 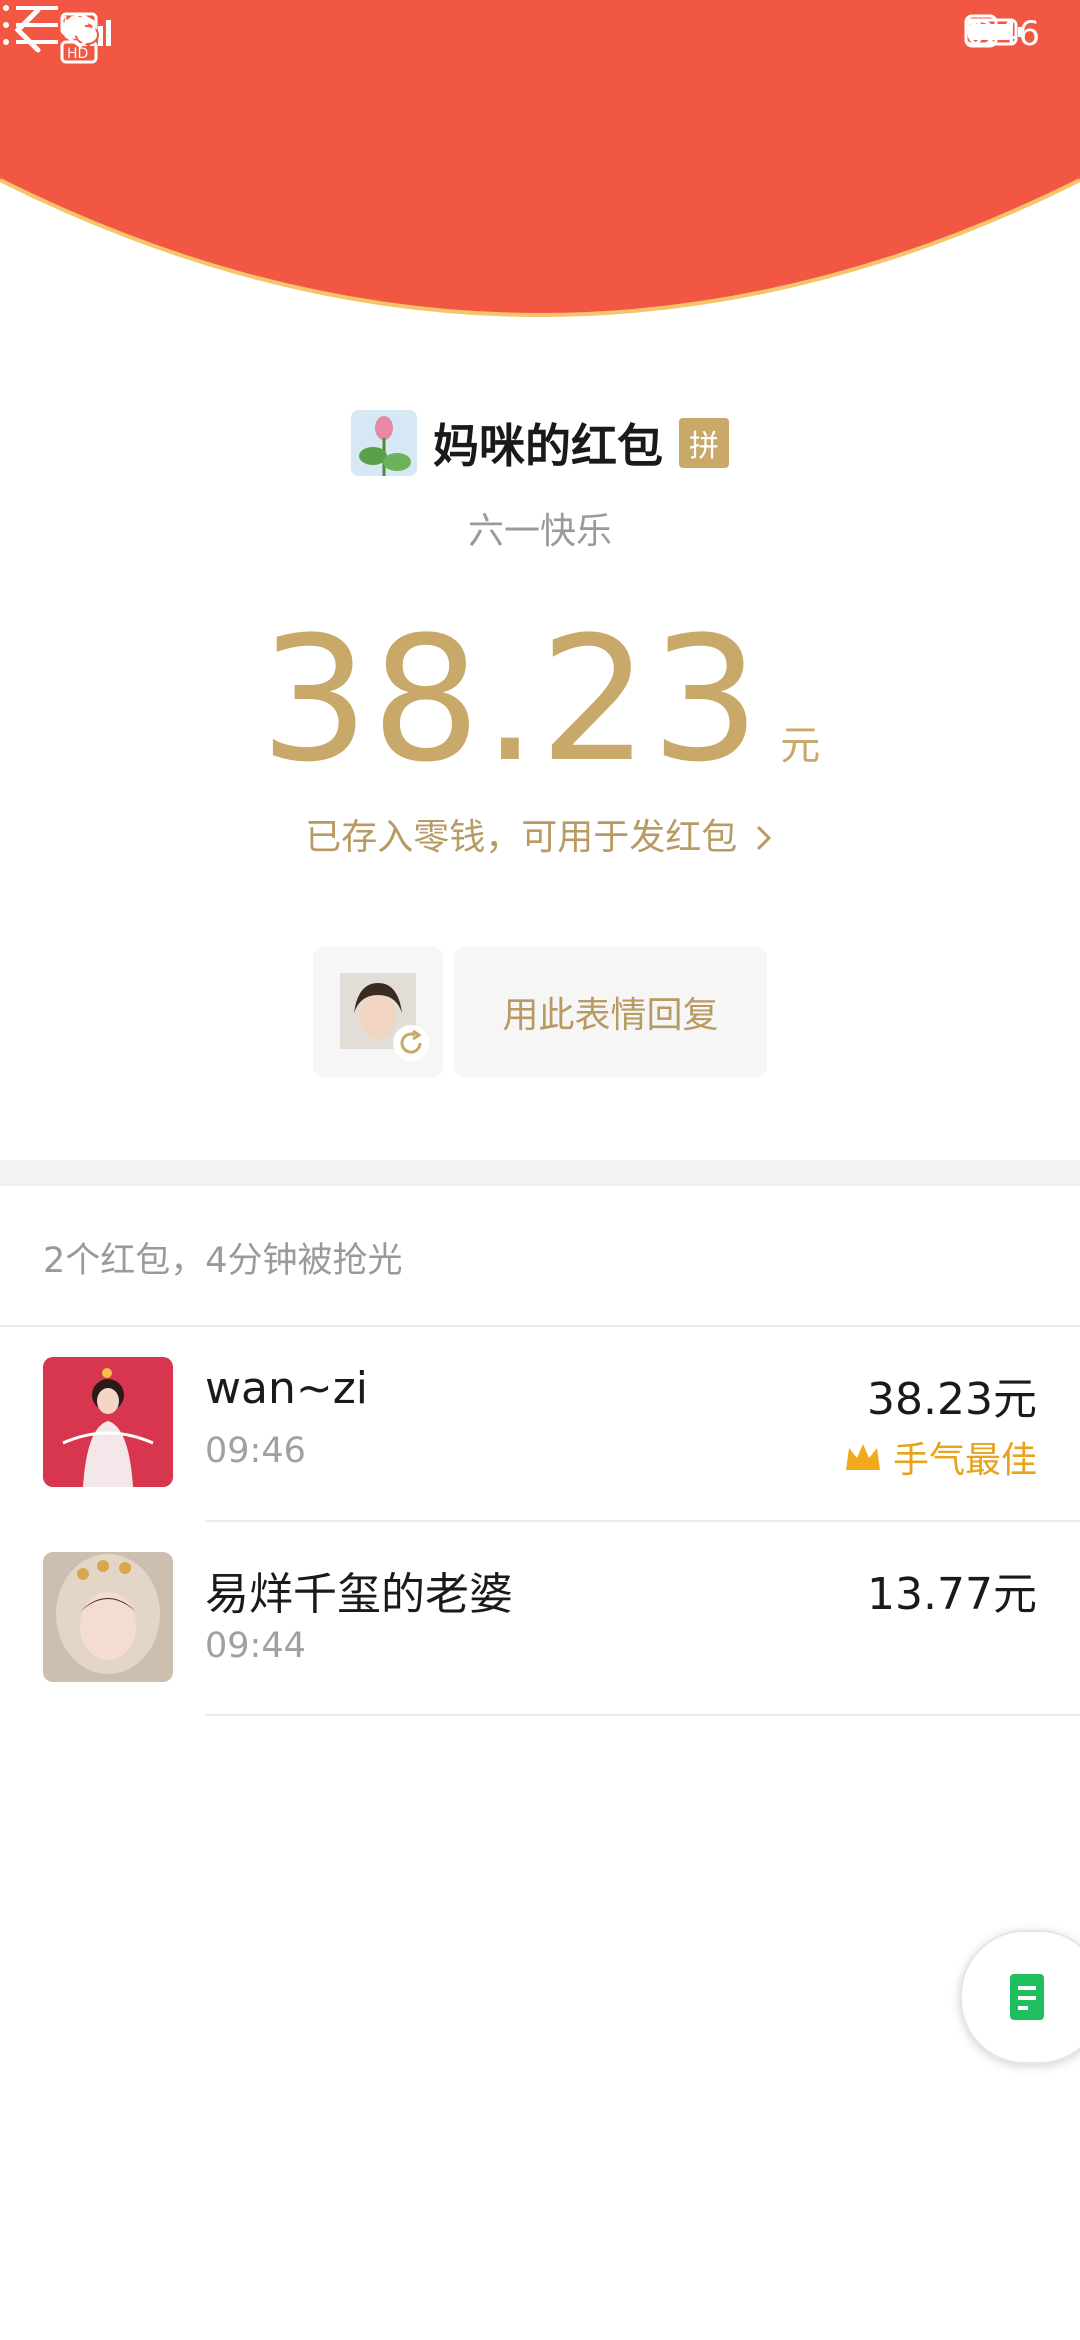 I want to click on amount-row: 38.23 元, so click(x=540, y=699).